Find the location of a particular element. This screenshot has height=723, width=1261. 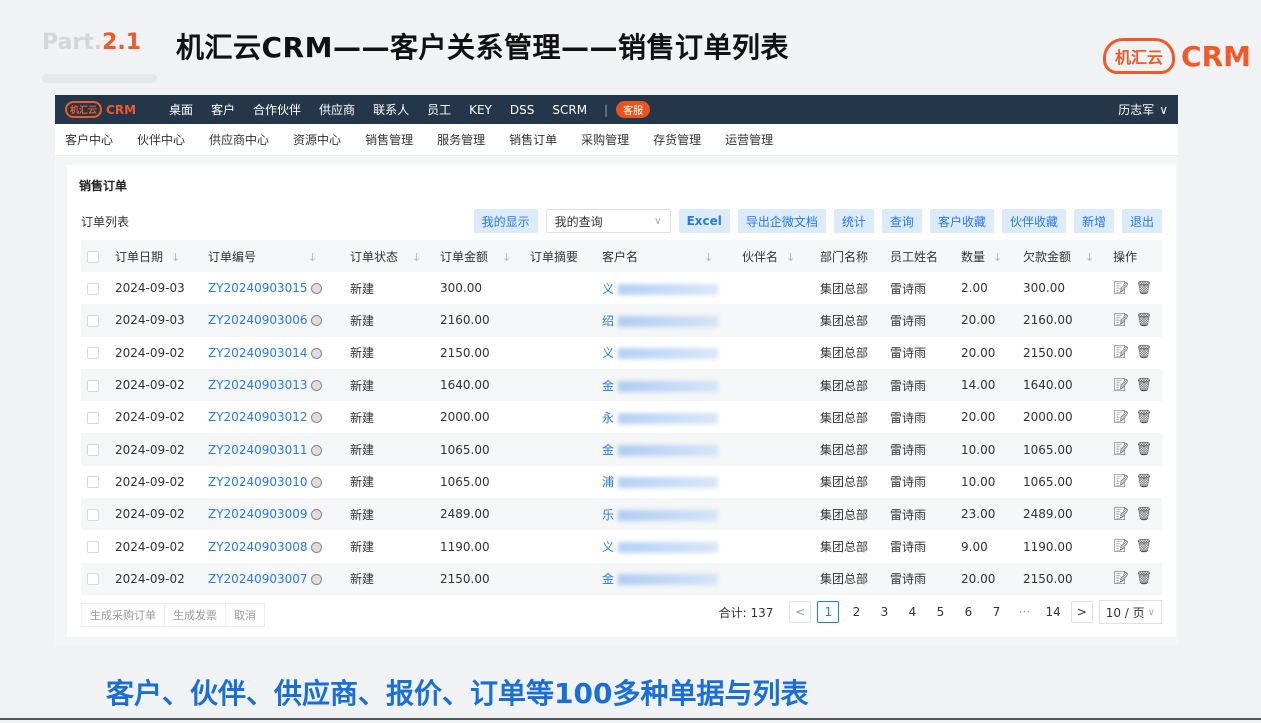

order-no-link: ZY20240903013 is located at coordinates (258, 385).